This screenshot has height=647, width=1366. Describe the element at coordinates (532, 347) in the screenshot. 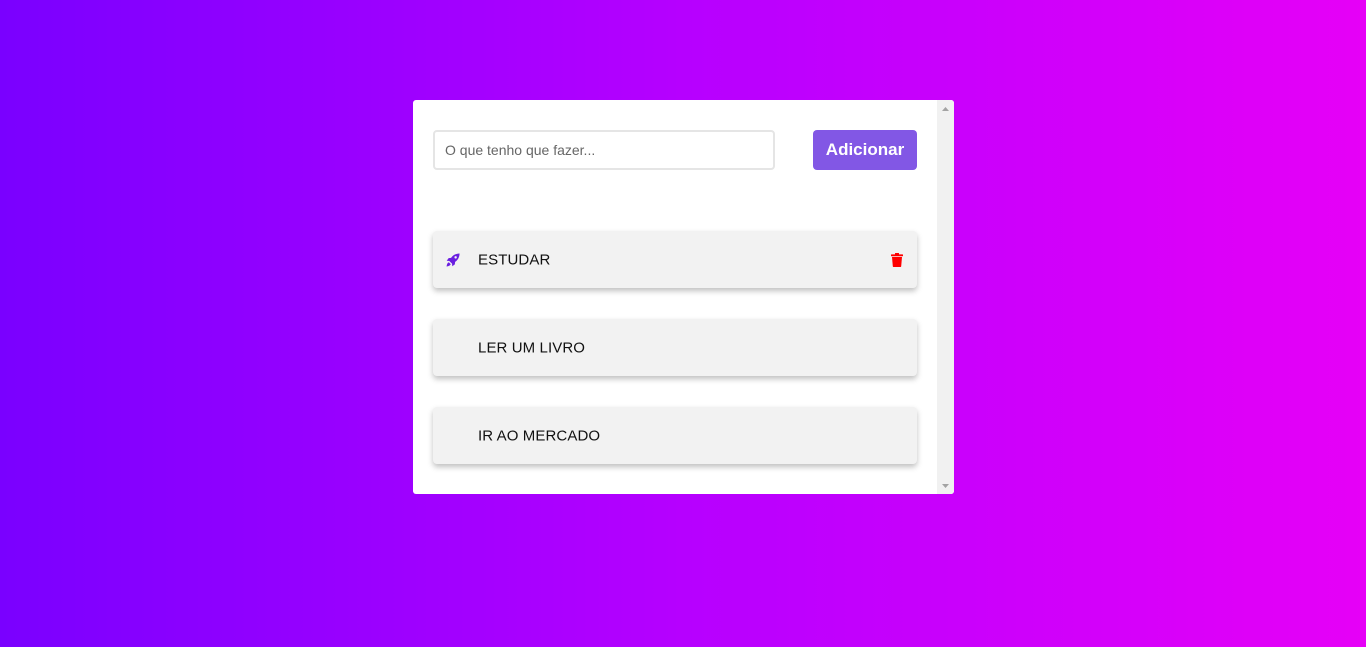

I see `task-label: LER UM LIVRO` at that location.